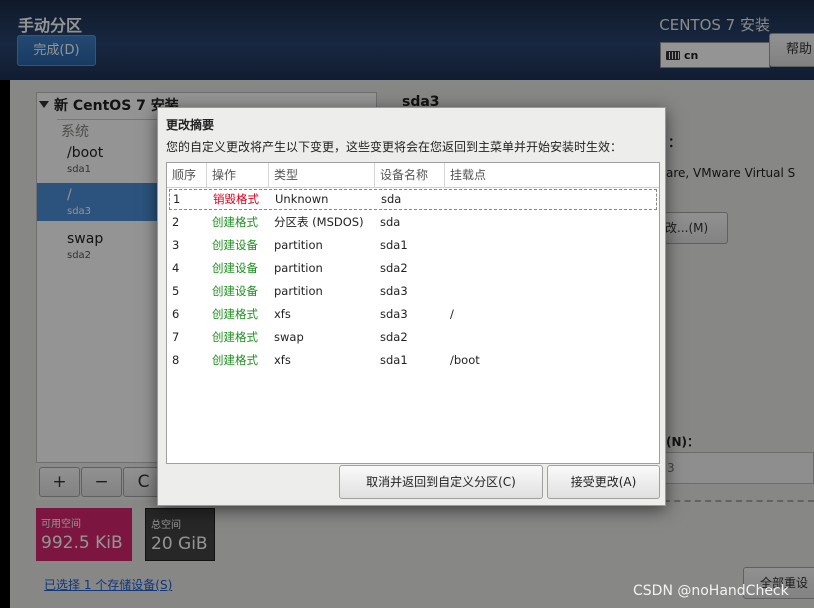 This screenshot has height=608, width=814. I want to click on mount-device: sda1, so click(79, 169).